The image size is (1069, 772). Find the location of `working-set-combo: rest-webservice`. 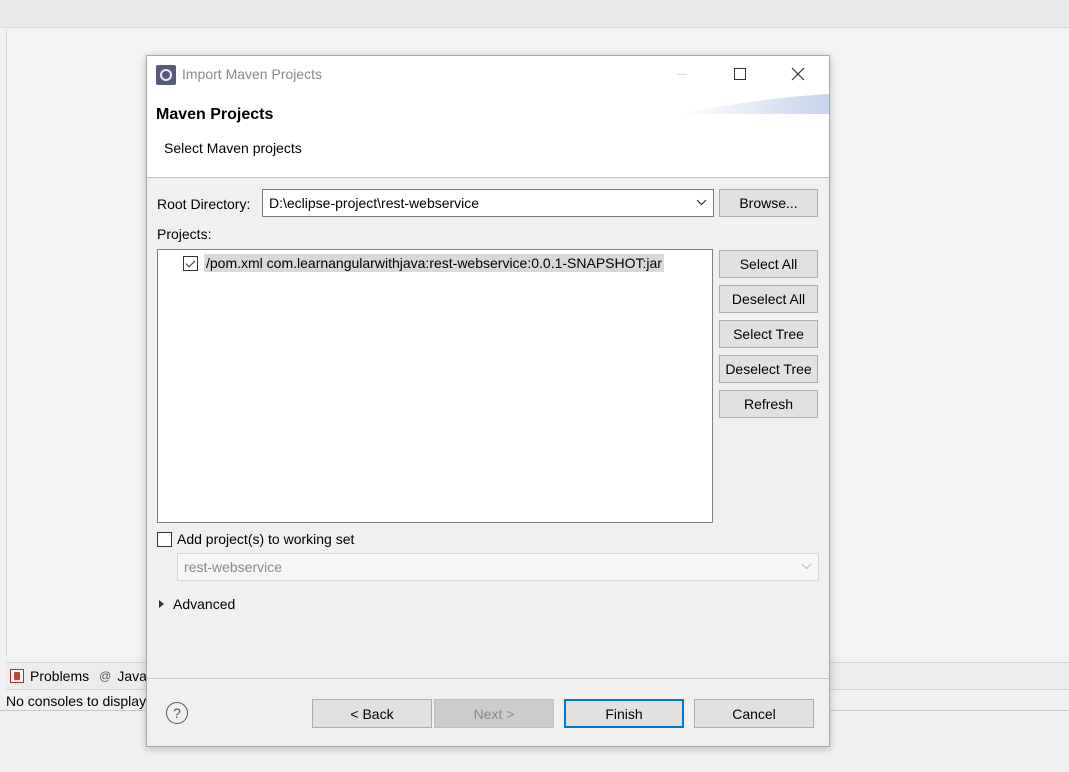

working-set-combo: rest-webservice is located at coordinates (498, 567).